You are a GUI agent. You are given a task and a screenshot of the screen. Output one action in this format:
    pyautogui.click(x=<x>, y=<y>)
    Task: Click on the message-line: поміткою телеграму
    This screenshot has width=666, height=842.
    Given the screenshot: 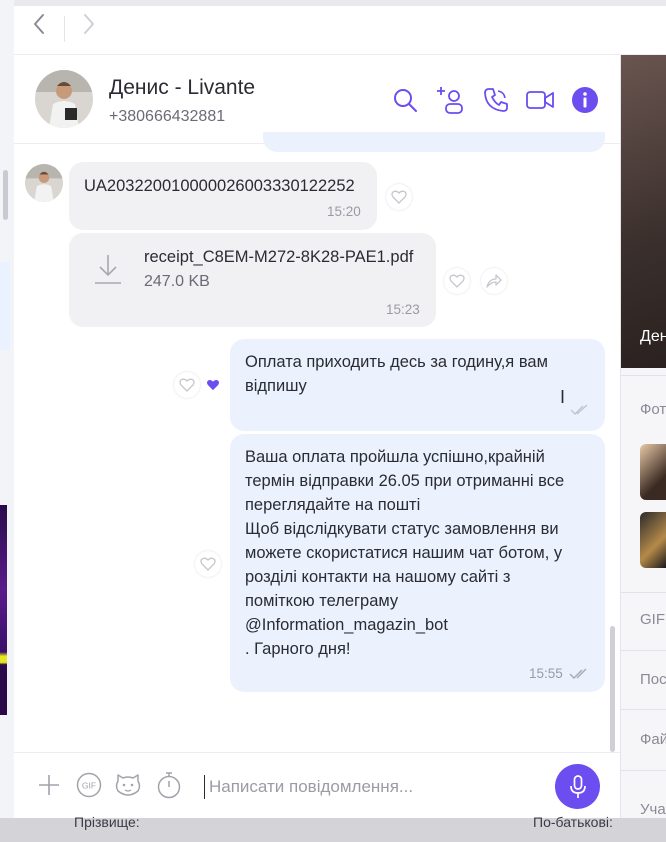 What is the action you would take?
    pyautogui.click(x=322, y=601)
    